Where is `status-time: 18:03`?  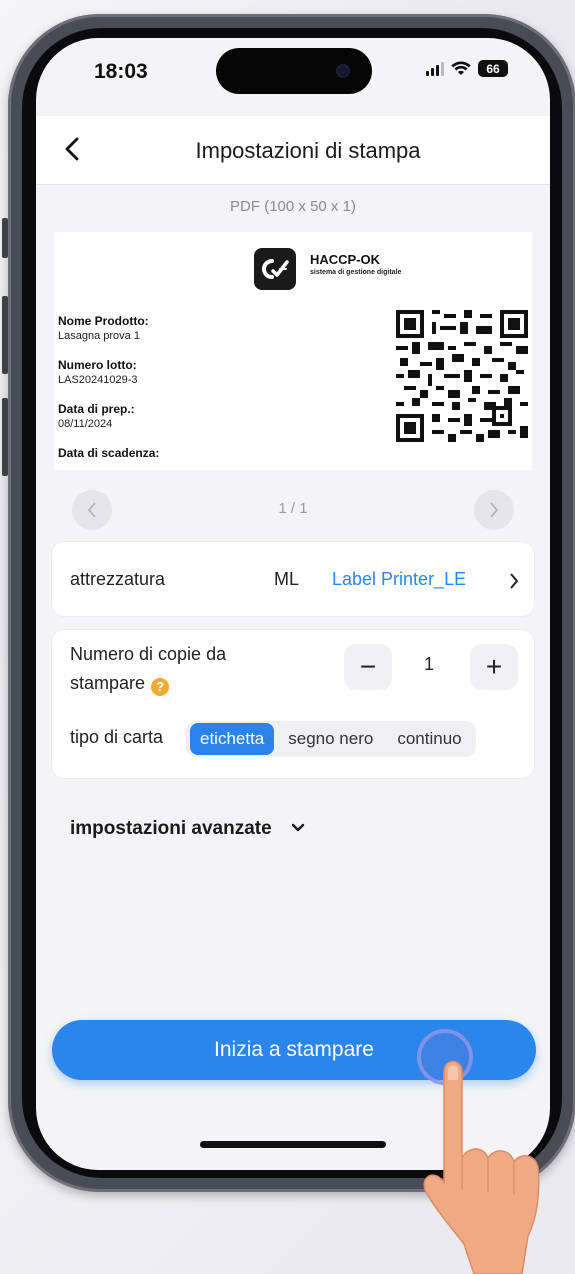 status-time: 18:03 is located at coordinates (121, 71).